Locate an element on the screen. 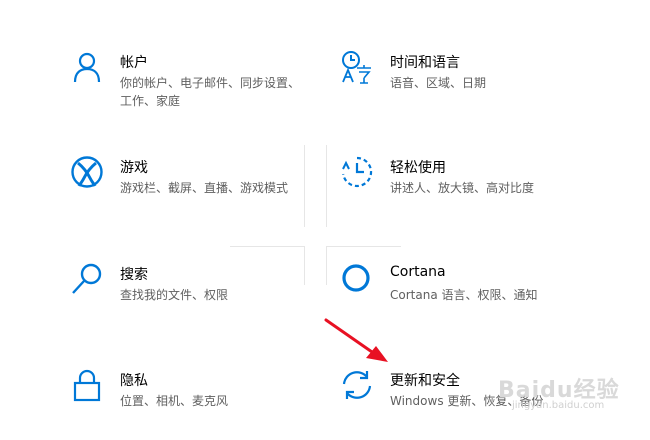 Image resolution: width=650 pixels, height=440 pixels. refresh-icon is located at coordinates (357, 385).